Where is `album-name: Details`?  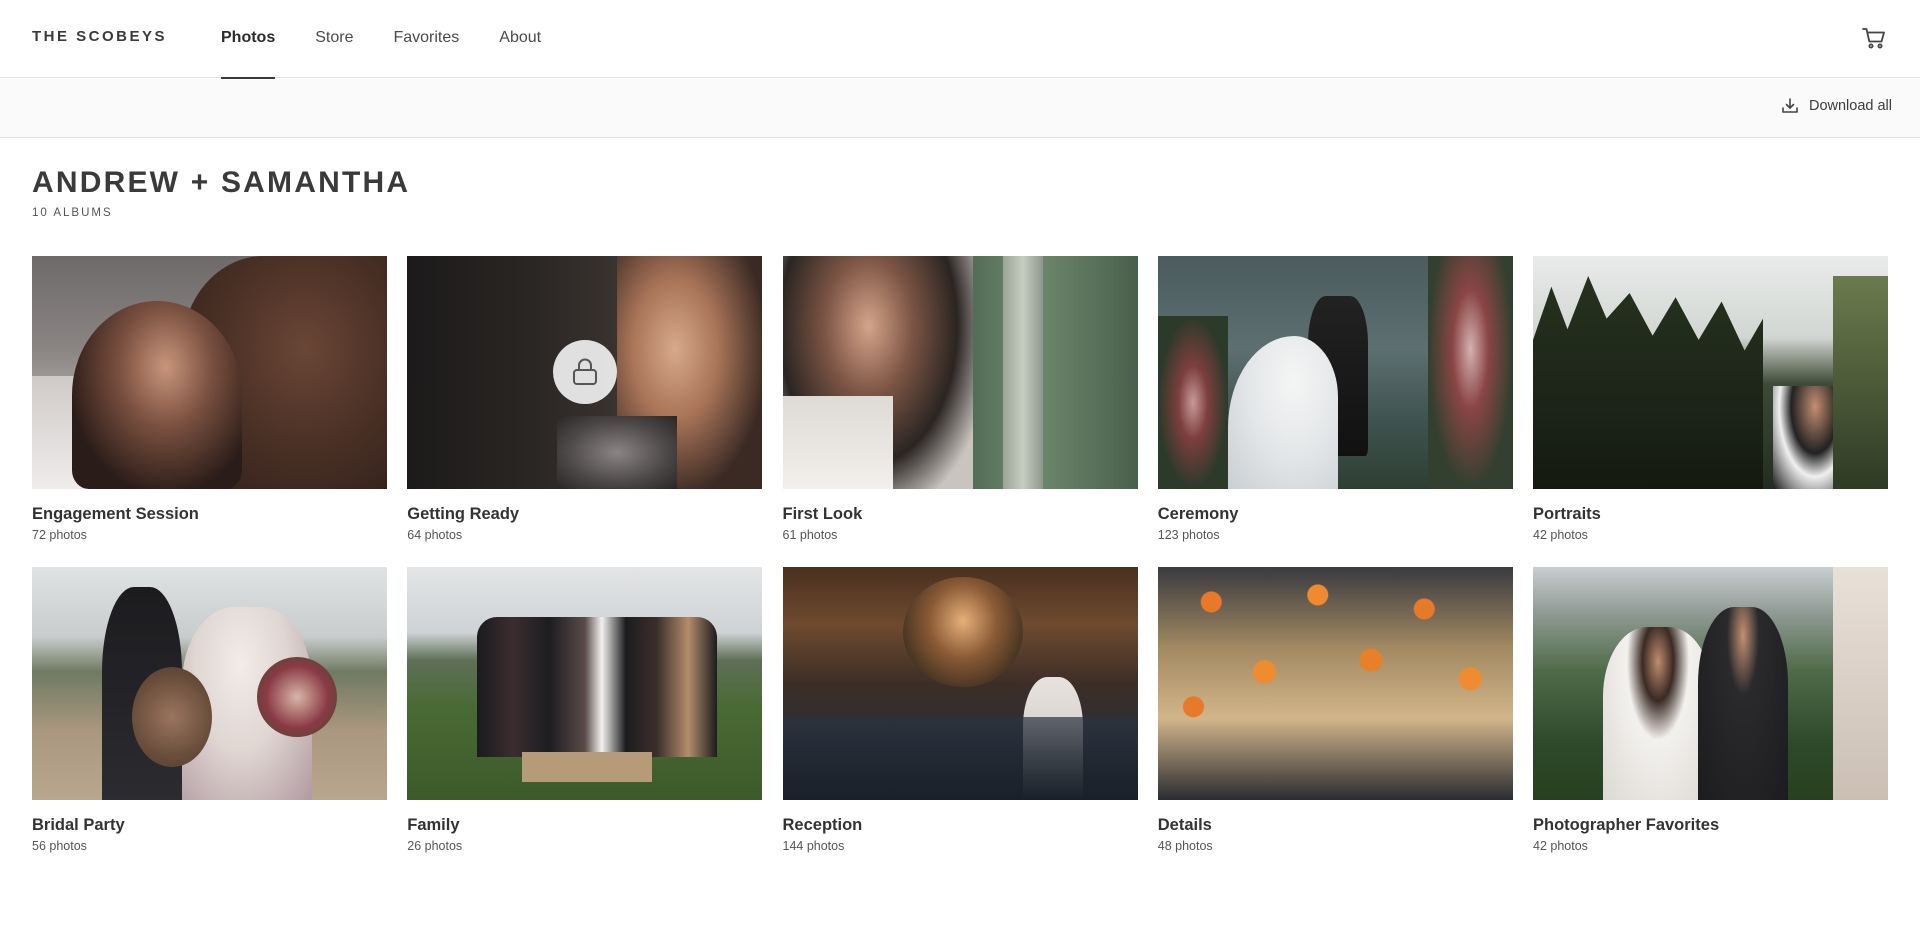 album-name: Details is located at coordinates (1335, 825).